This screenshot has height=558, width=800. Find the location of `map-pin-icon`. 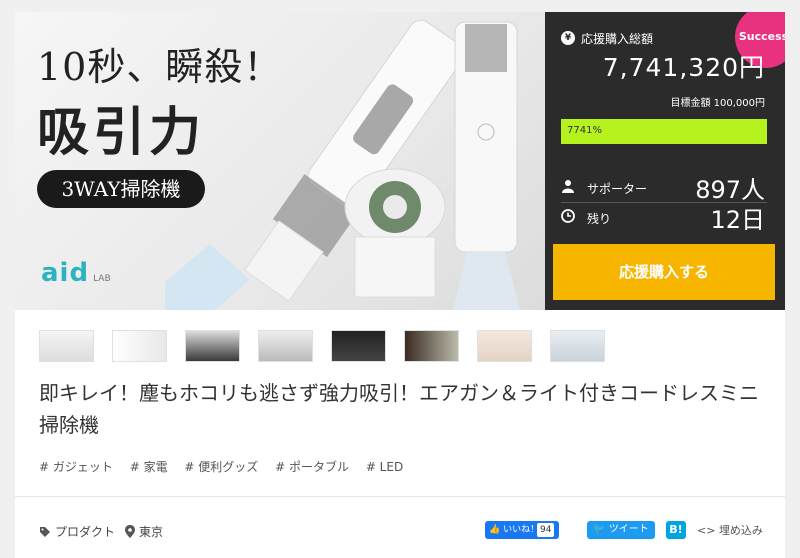

map-pin-icon is located at coordinates (130, 531).